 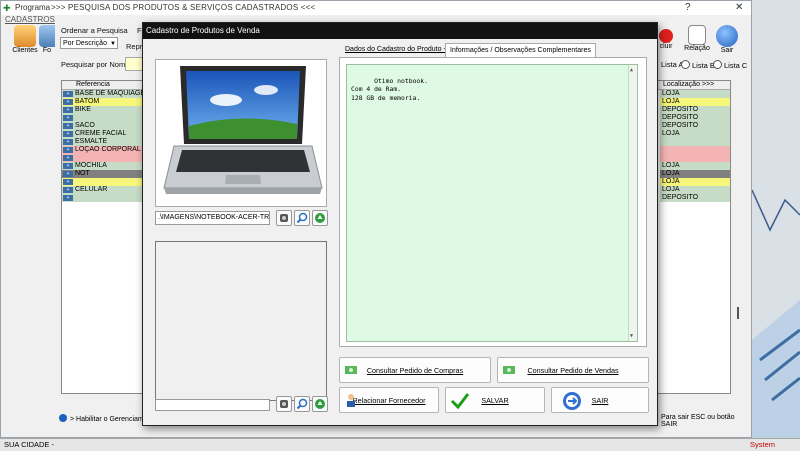 I want to click on row-referencia: SACO, so click(x=85, y=125).